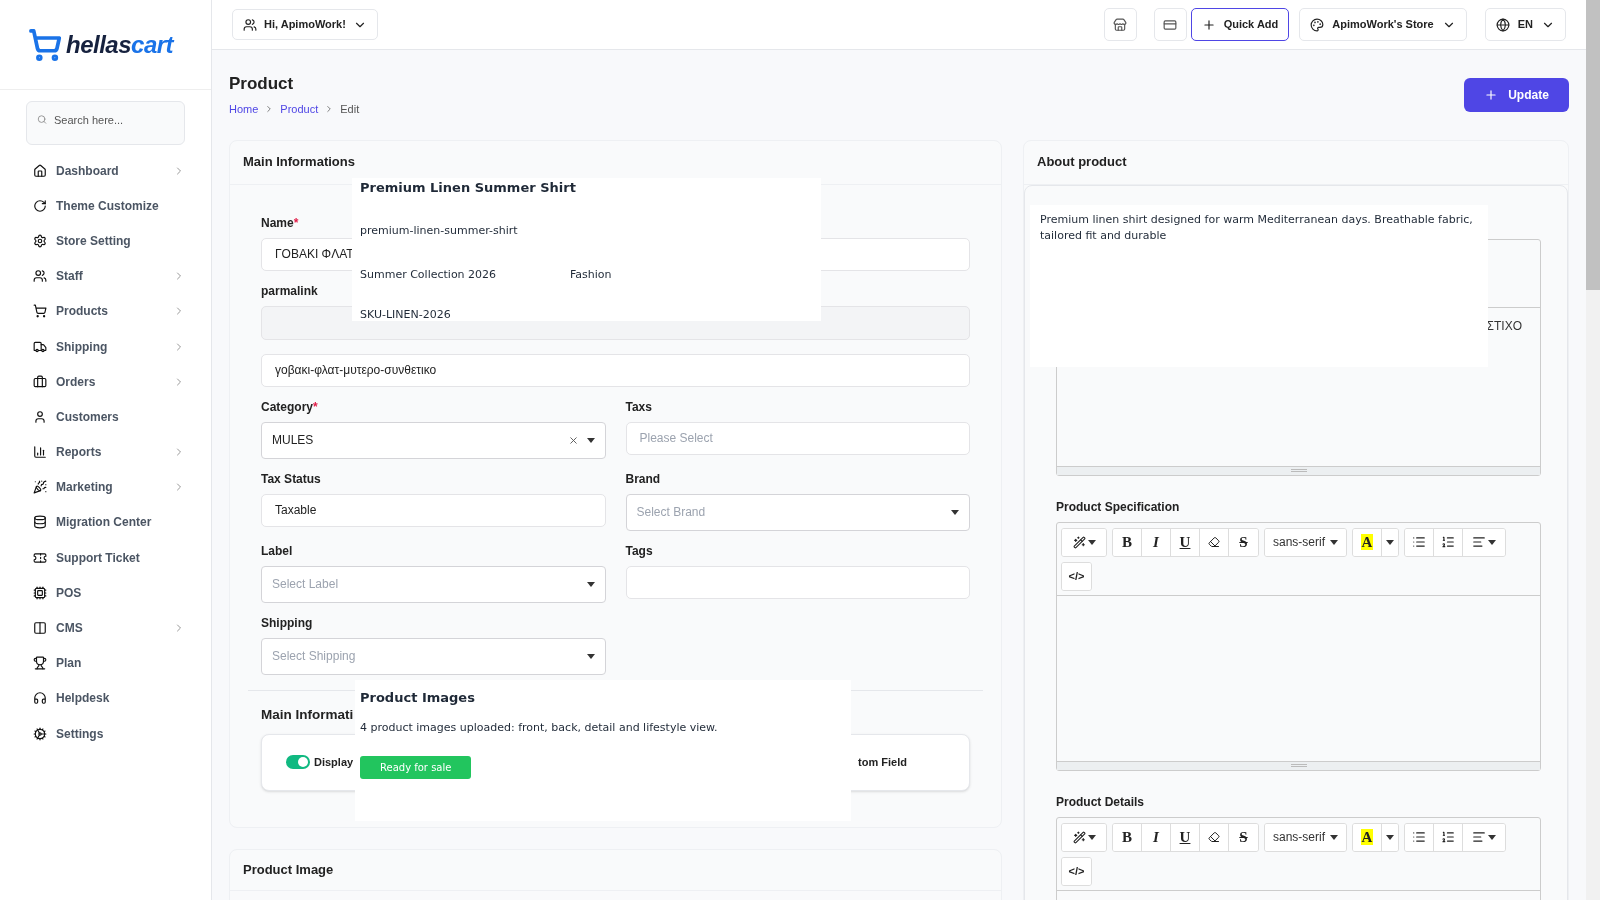 The height and width of the screenshot is (900, 1600). What do you see at coordinates (105, 663) in the screenshot?
I see `sidebar-item: Plan` at bounding box center [105, 663].